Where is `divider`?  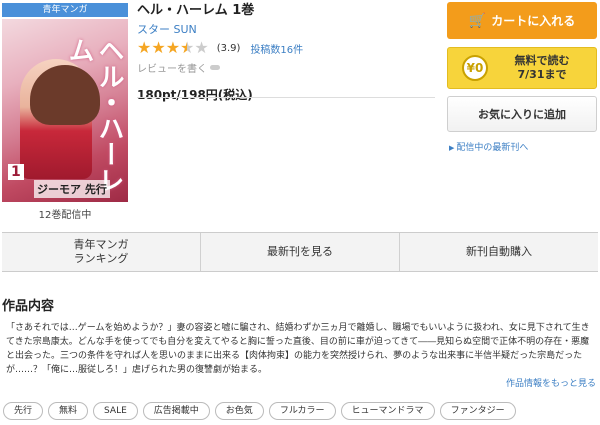
divider is located at coordinates (286, 97).